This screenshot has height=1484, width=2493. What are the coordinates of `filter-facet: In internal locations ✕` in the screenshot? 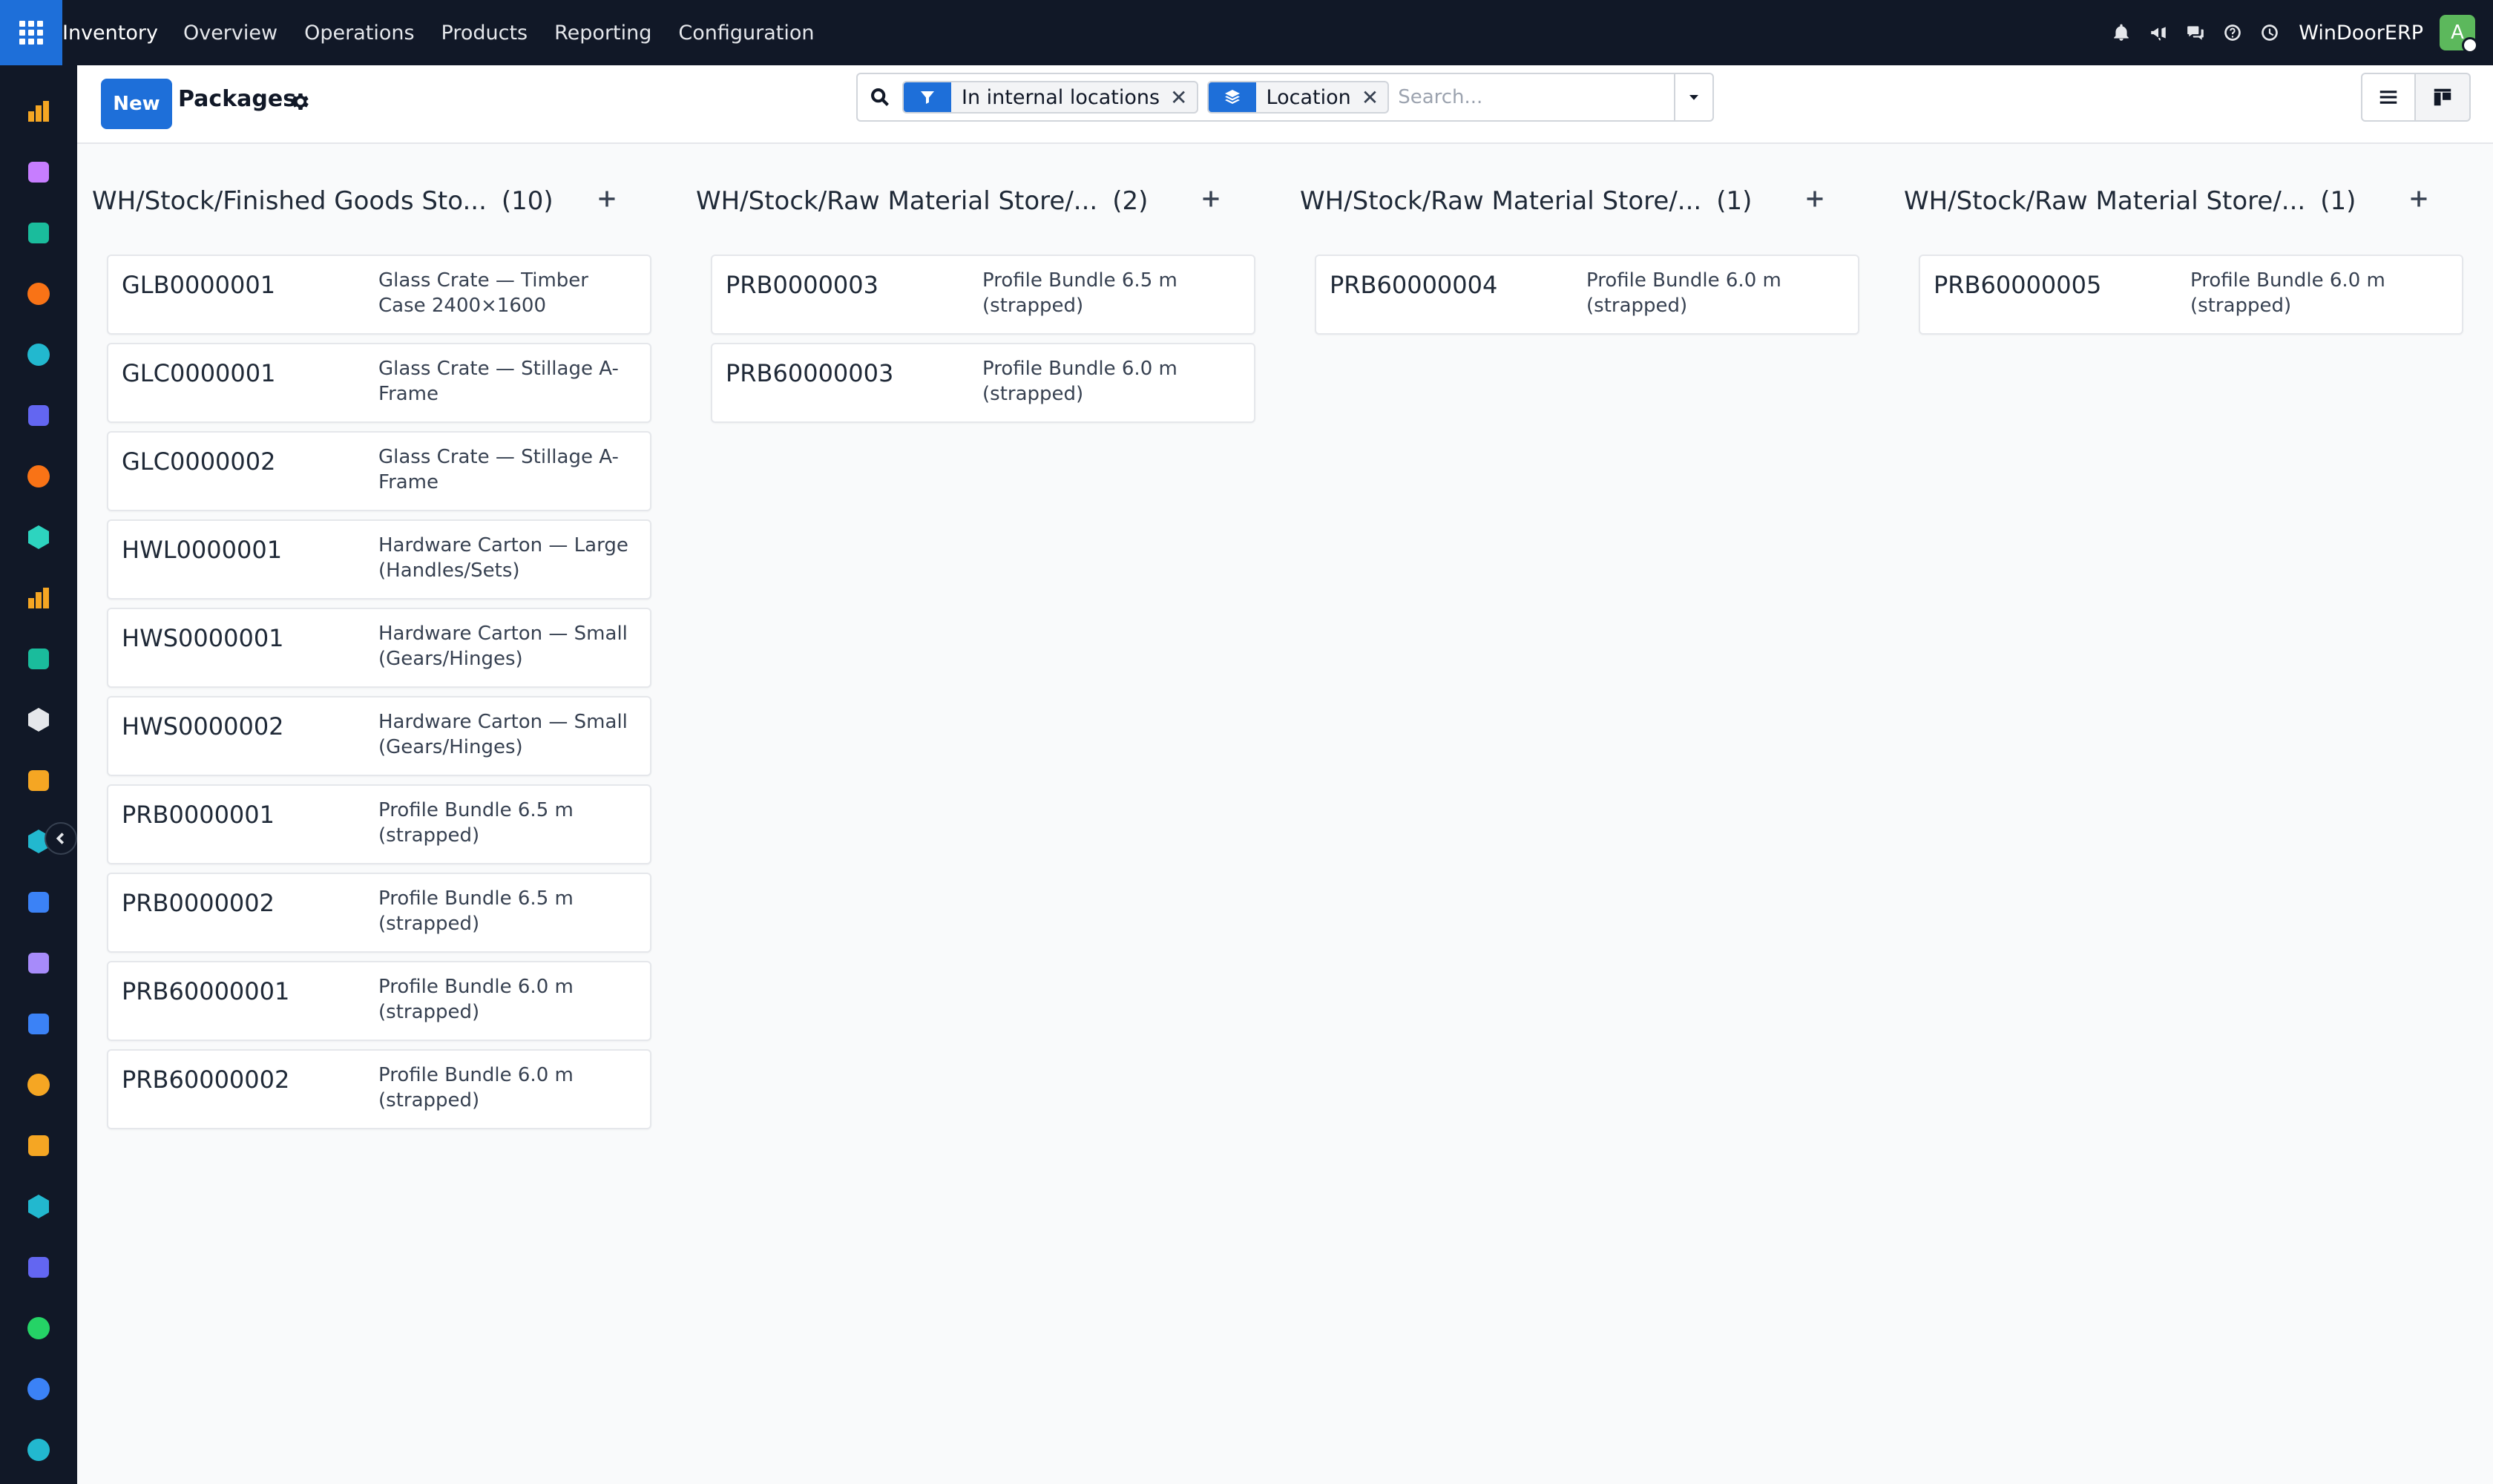 It's located at (1050, 97).